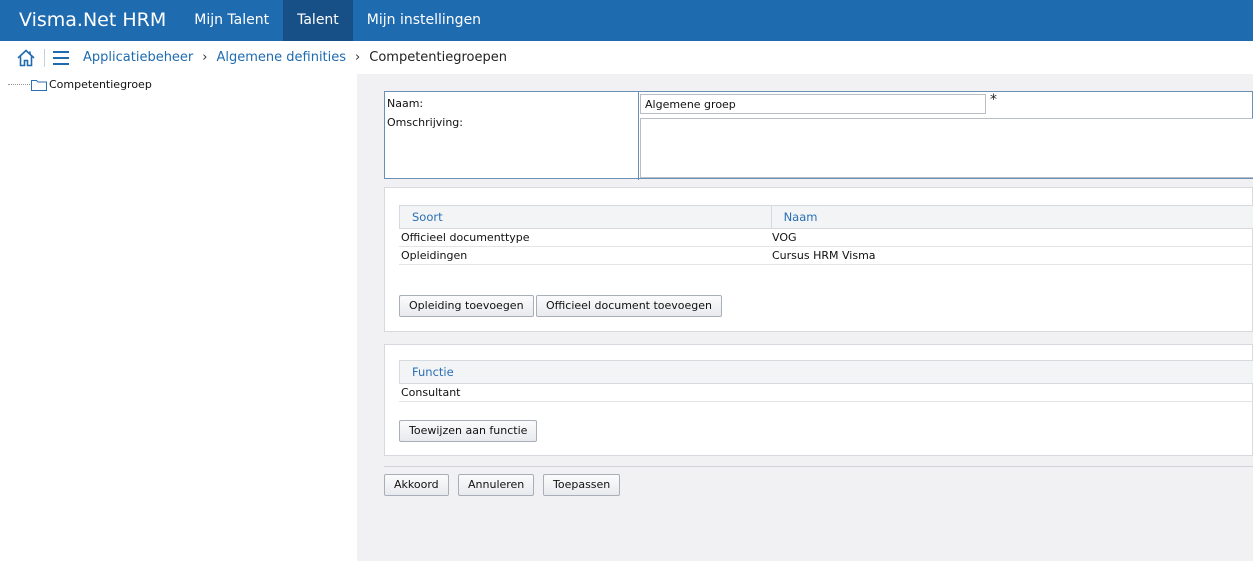  What do you see at coordinates (416, 485) in the screenshot?
I see `ok-button: Akkoord` at bounding box center [416, 485].